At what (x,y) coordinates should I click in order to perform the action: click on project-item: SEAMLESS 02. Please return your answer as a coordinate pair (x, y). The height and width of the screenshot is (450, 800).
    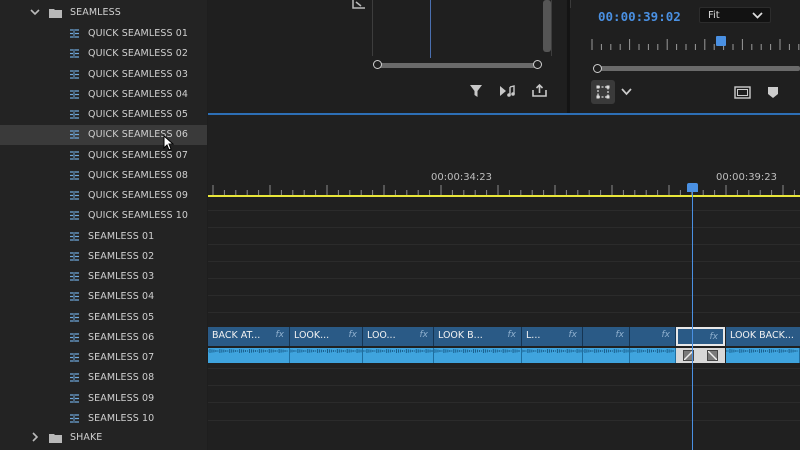
    Looking at the image, I should click on (103, 257).